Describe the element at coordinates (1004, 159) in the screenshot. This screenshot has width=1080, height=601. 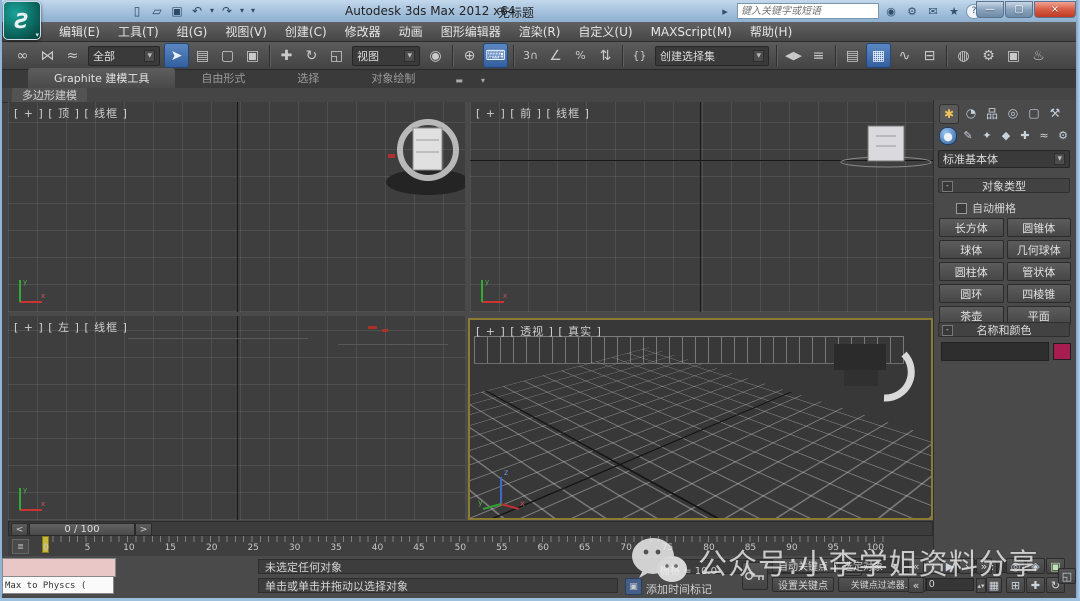
I see `geometry-category-dropdown: 标准基本体 ▾` at that location.